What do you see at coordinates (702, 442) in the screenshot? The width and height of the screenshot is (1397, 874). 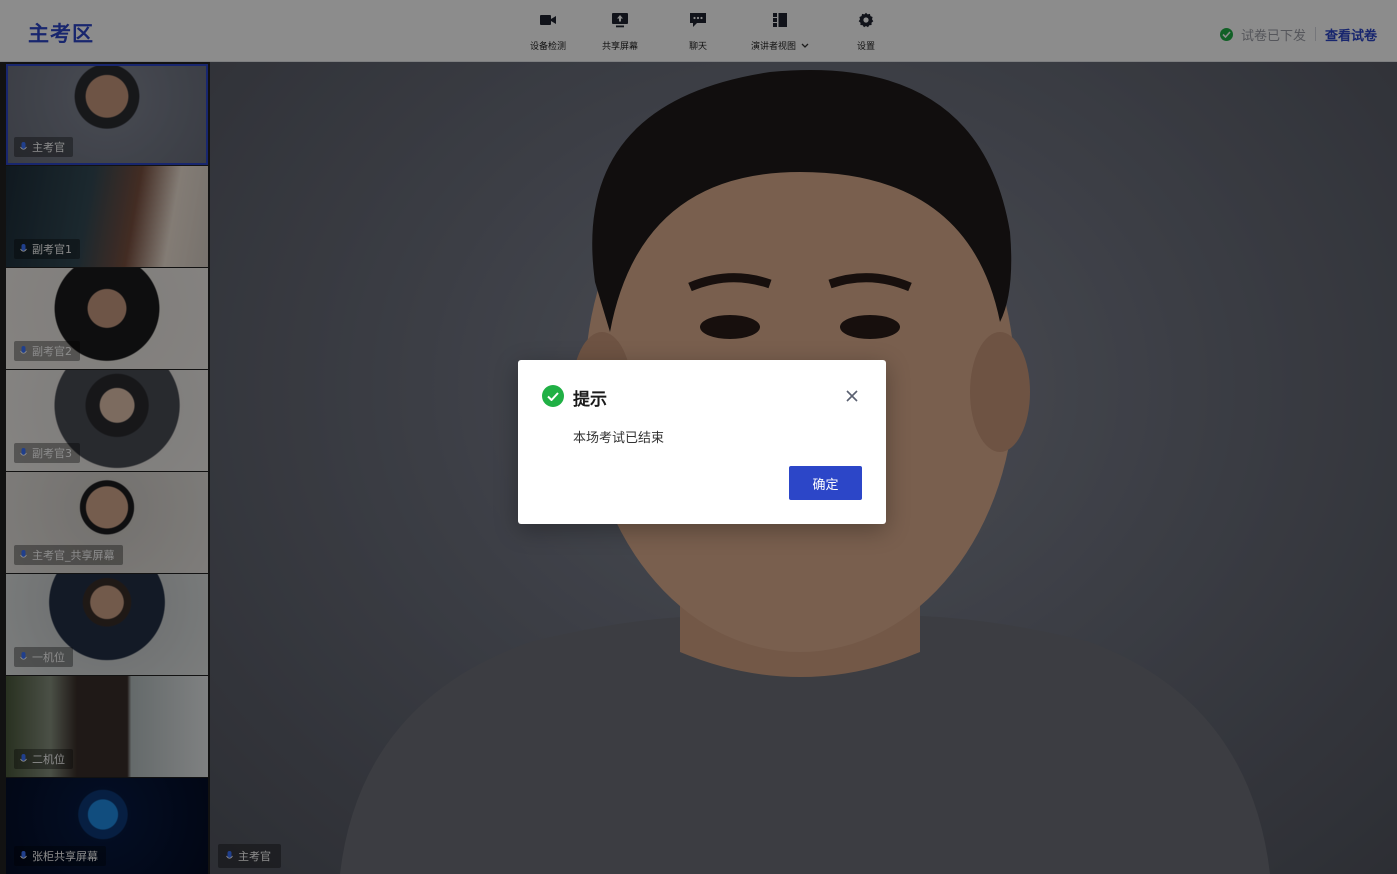 I see `notice-dialog: 提示 本场考试已结束 确定` at bounding box center [702, 442].